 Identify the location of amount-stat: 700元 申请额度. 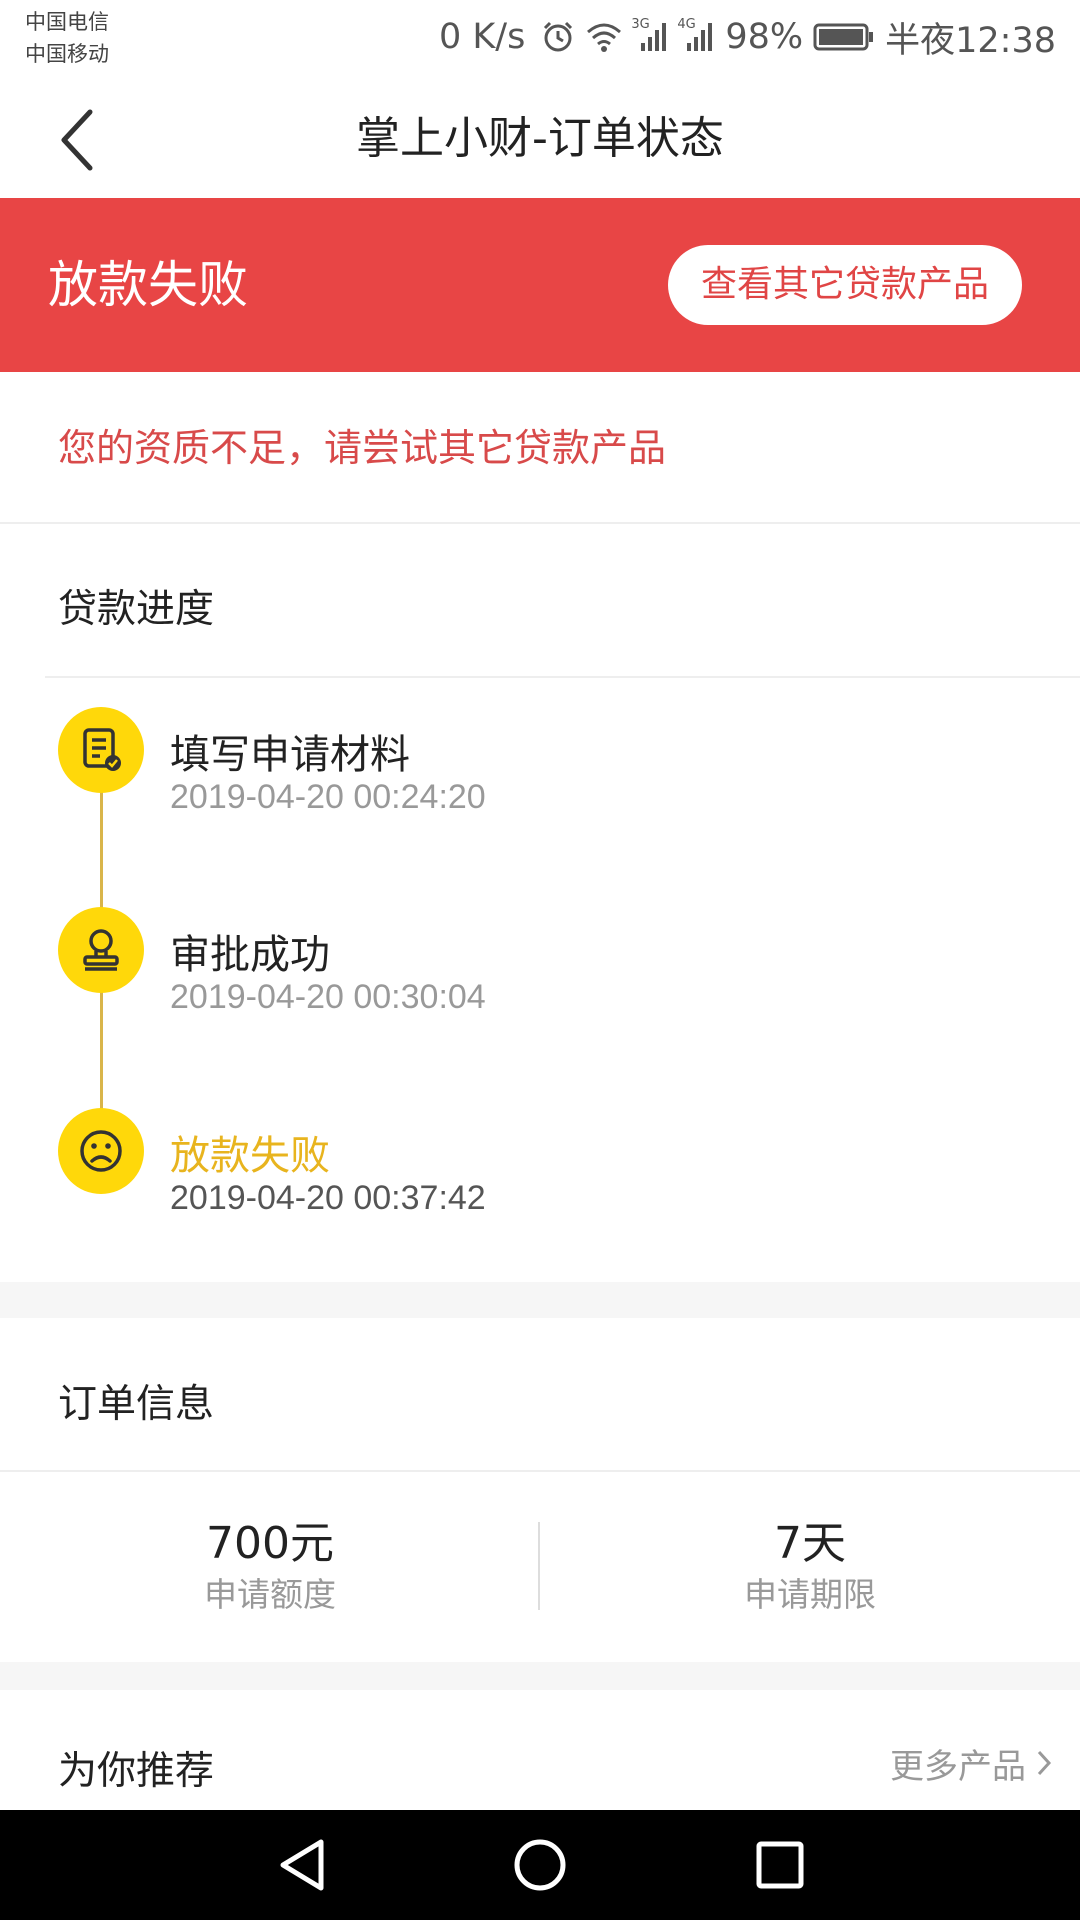
(270, 1567).